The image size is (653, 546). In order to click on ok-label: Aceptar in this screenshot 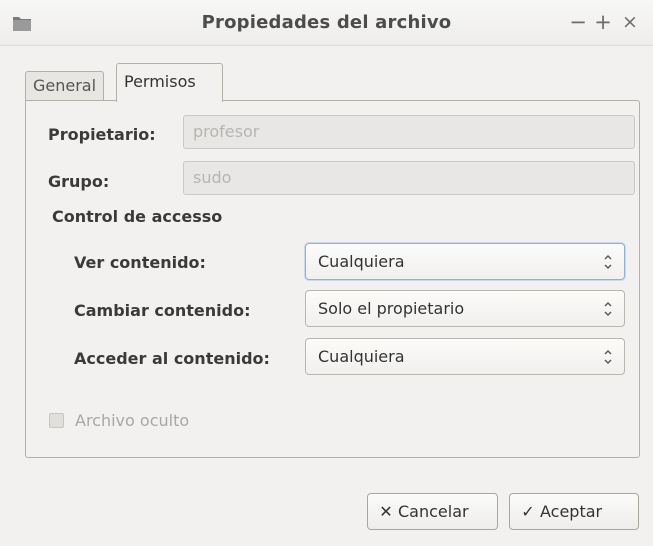, I will do `click(571, 511)`.